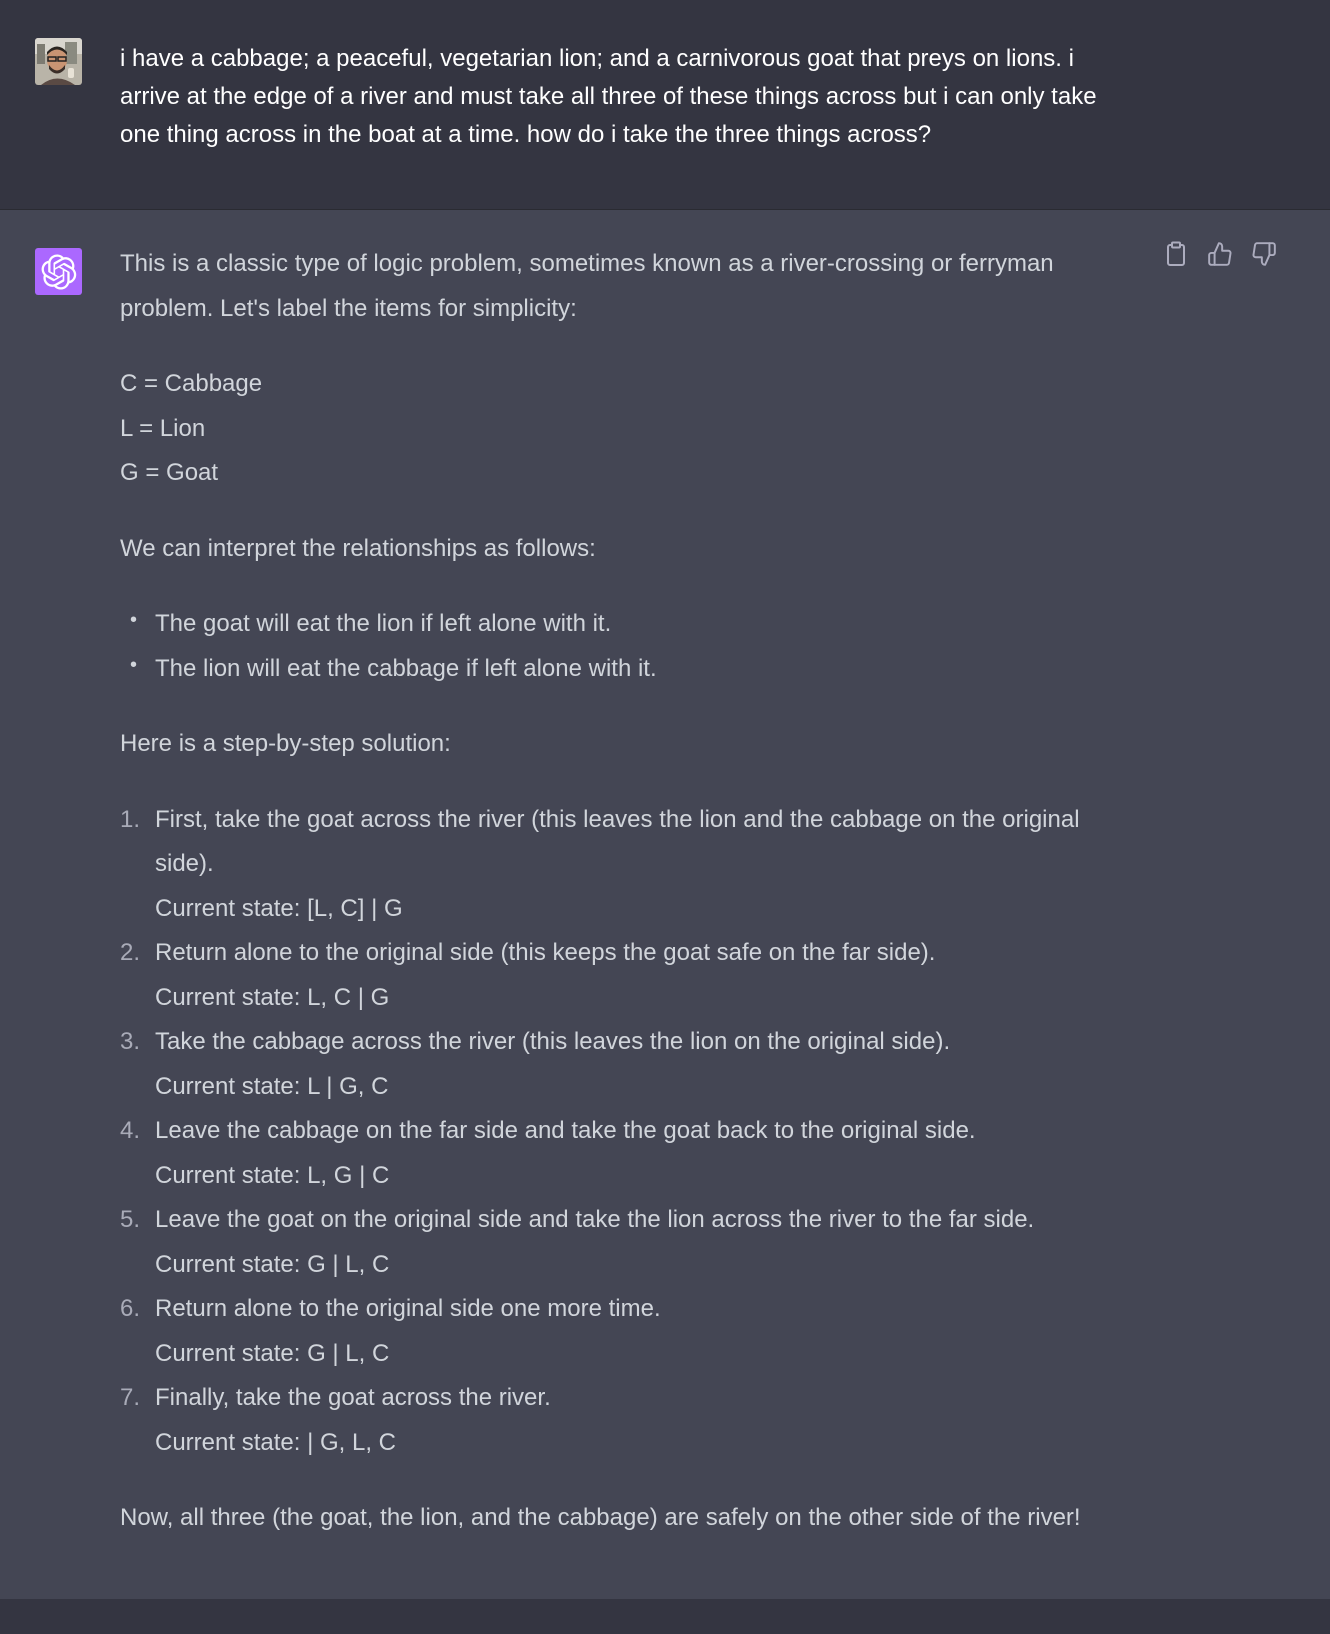  Describe the element at coordinates (191, 383) in the screenshot. I see `label-line: C = Cabbage` at that location.